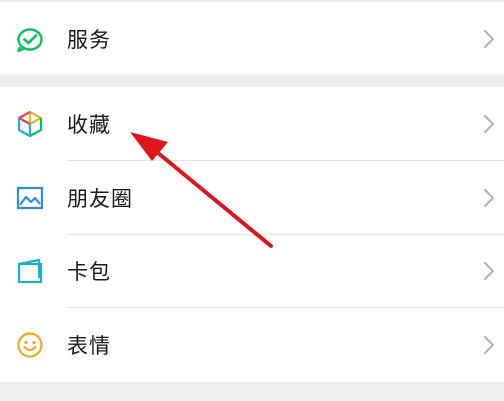 The height and width of the screenshot is (401, 504). I want to click on menu-item-label: 服务, so click(89, 39).